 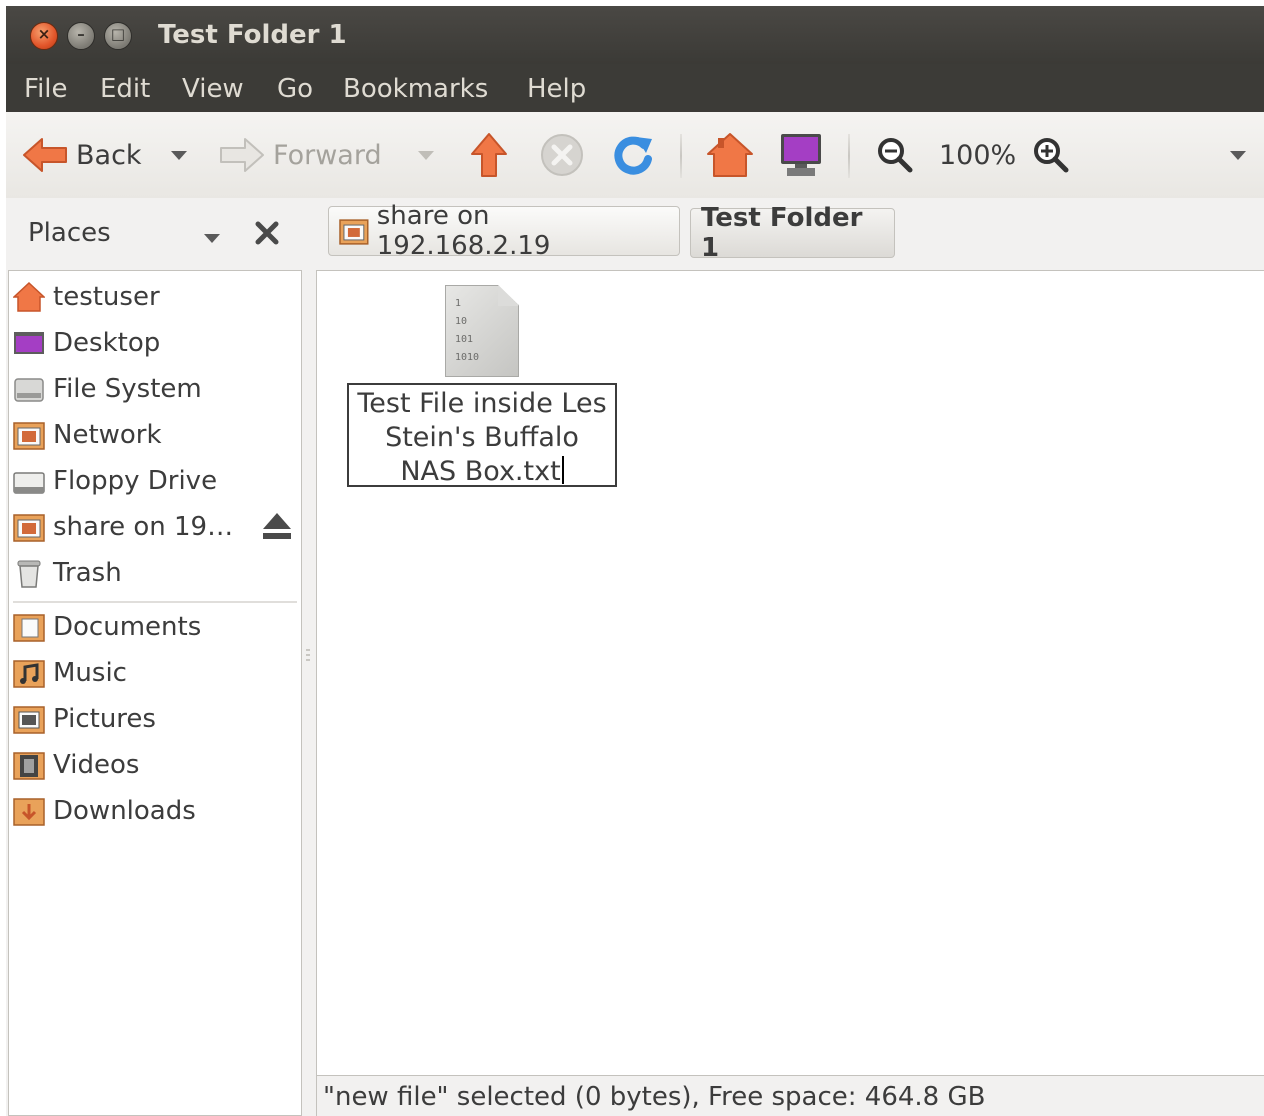 What do you see at coordinates (29, 390) in the screenshot?
I see `hard-drive-icon` at bounding box center [29, 390].